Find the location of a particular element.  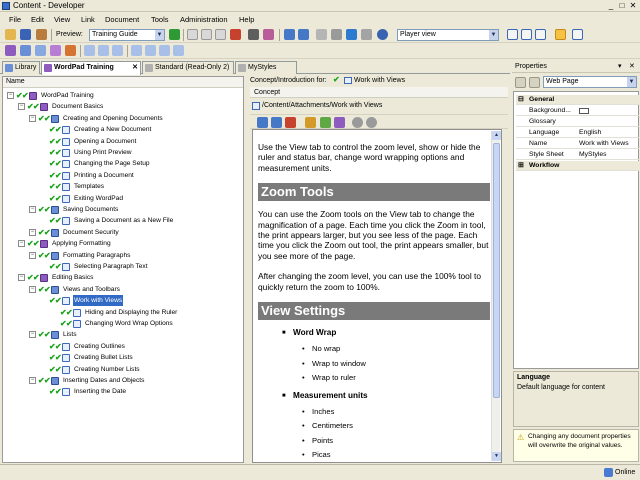

menu-edit: Edit is located at coordinates (37, 19).